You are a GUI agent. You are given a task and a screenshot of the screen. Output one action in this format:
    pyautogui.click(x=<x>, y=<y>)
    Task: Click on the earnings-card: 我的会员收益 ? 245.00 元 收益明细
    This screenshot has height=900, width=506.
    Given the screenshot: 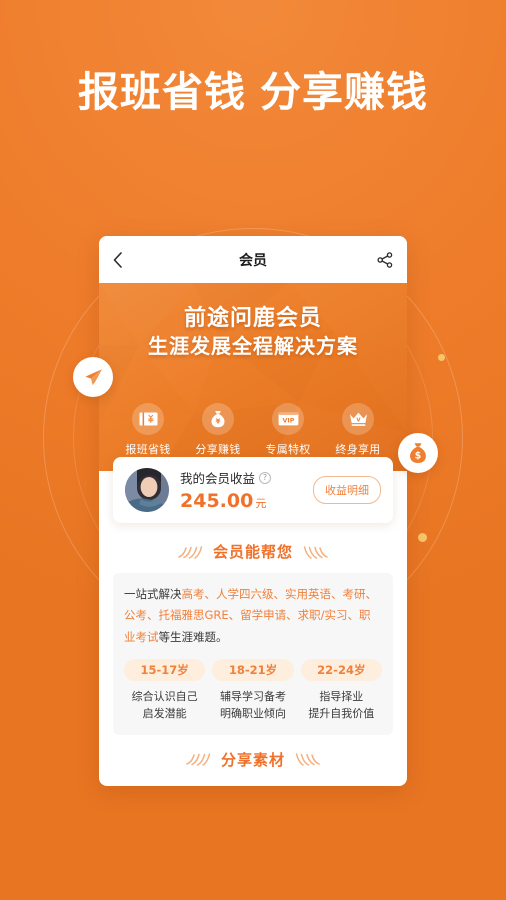 What is the action you would take?
    pyautogui.click(x=253, y=490)
    